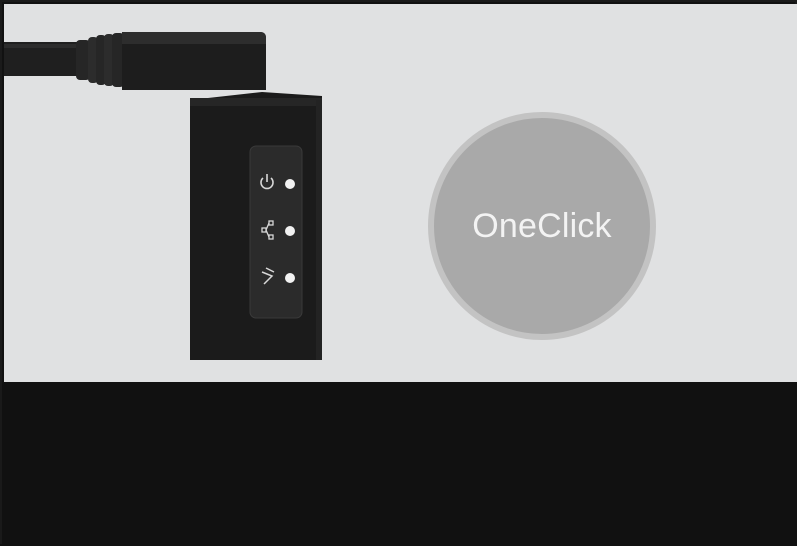  I want to click on strain-relief, so click(100, 60).